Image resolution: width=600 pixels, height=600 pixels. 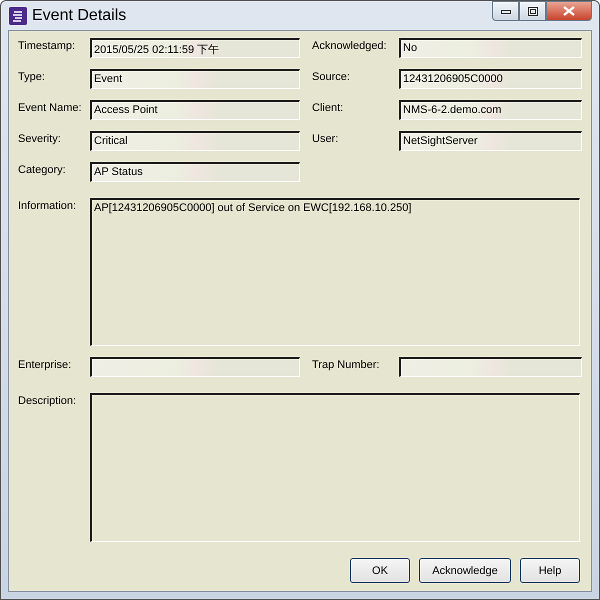 I want to click on maximize-icon, so click(x=533, y=11).